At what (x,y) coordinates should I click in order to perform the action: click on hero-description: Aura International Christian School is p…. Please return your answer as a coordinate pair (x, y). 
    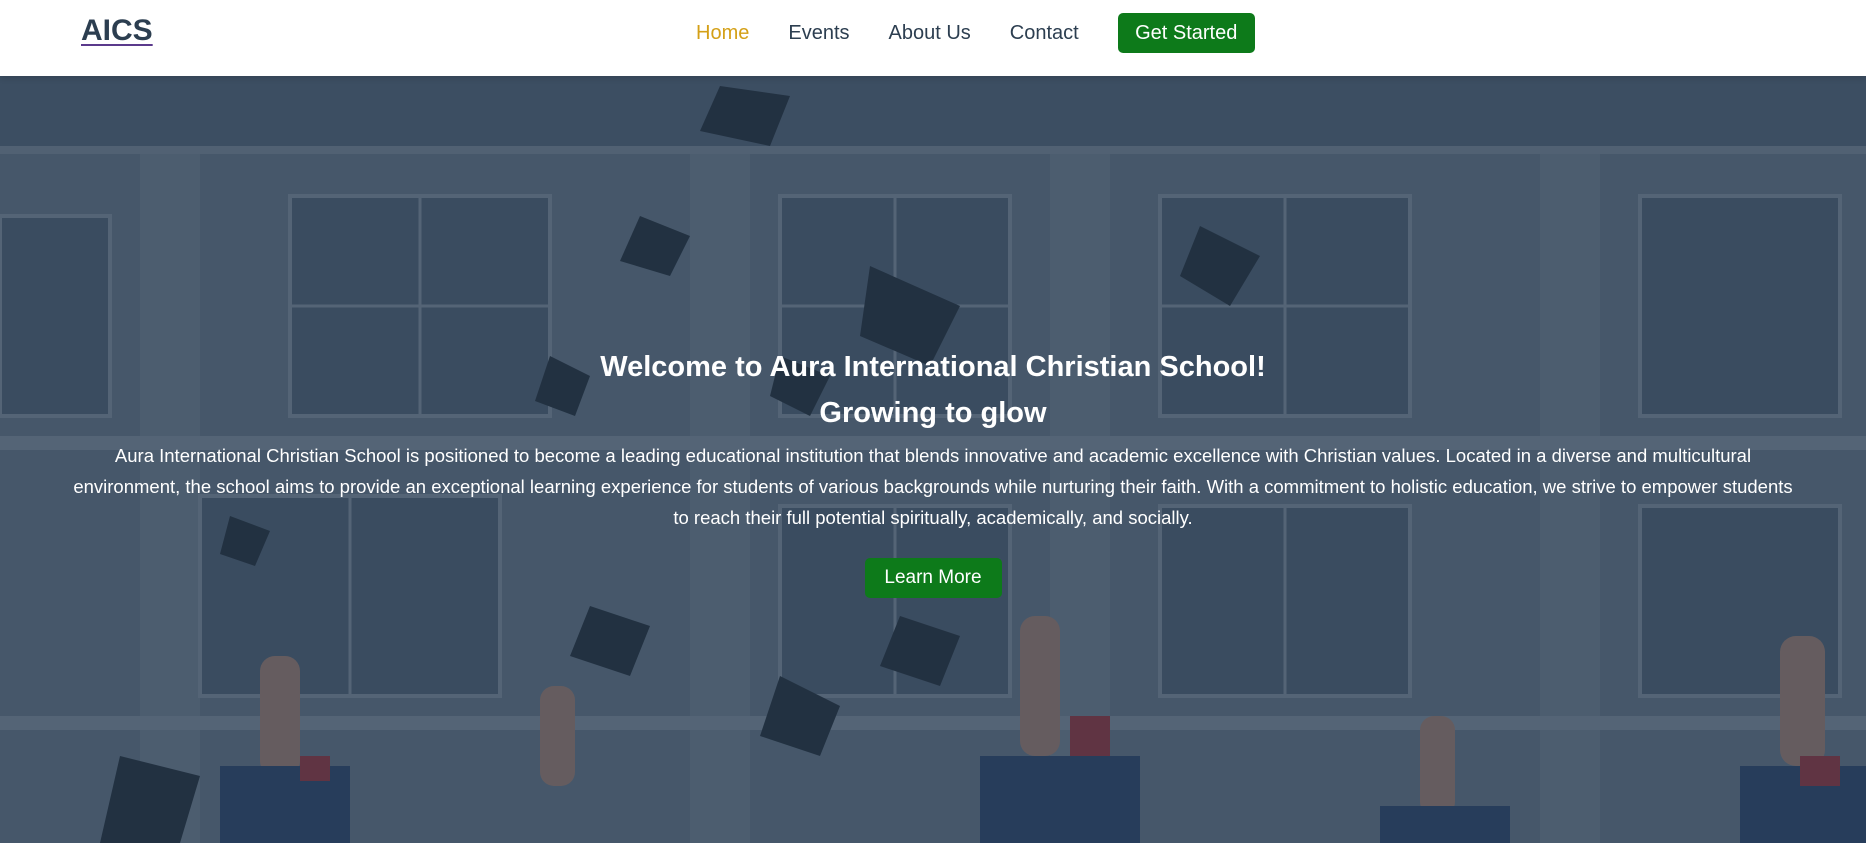
    Looking at the image, I should click on (933, 486).